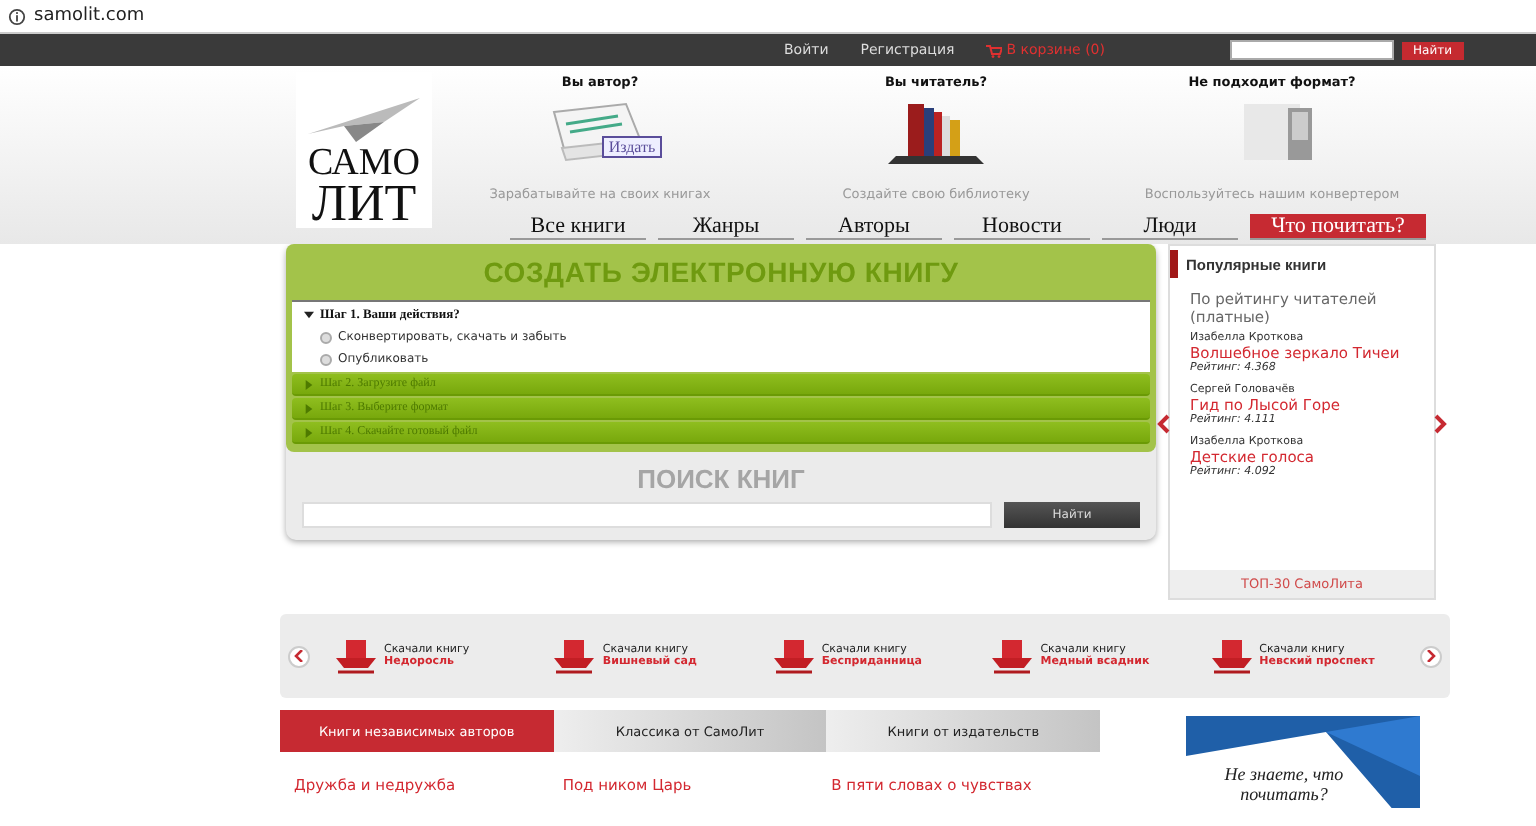 This screenshot has height=826, width=1536. What do you see at coordinates (994, 50) in the screenshot?
I see `cart-icon` at bounding box center [994, 50].